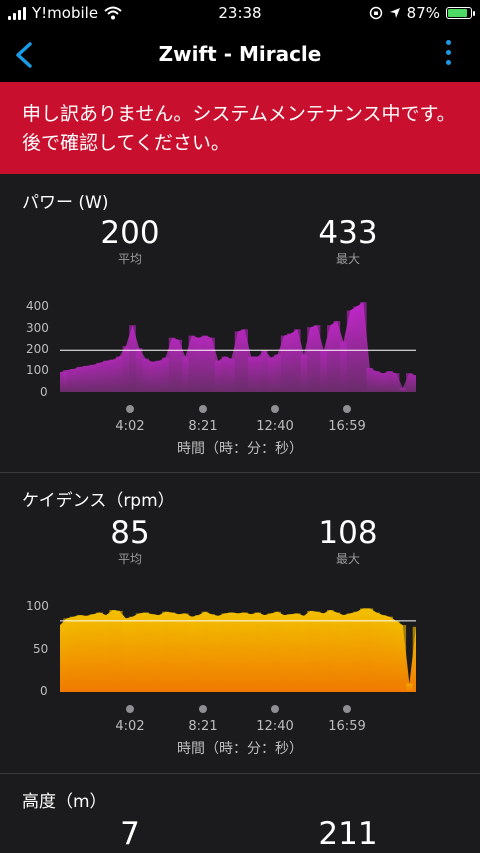 The image size is (480, 853). I want to click on location-icon, so click(394, 13).